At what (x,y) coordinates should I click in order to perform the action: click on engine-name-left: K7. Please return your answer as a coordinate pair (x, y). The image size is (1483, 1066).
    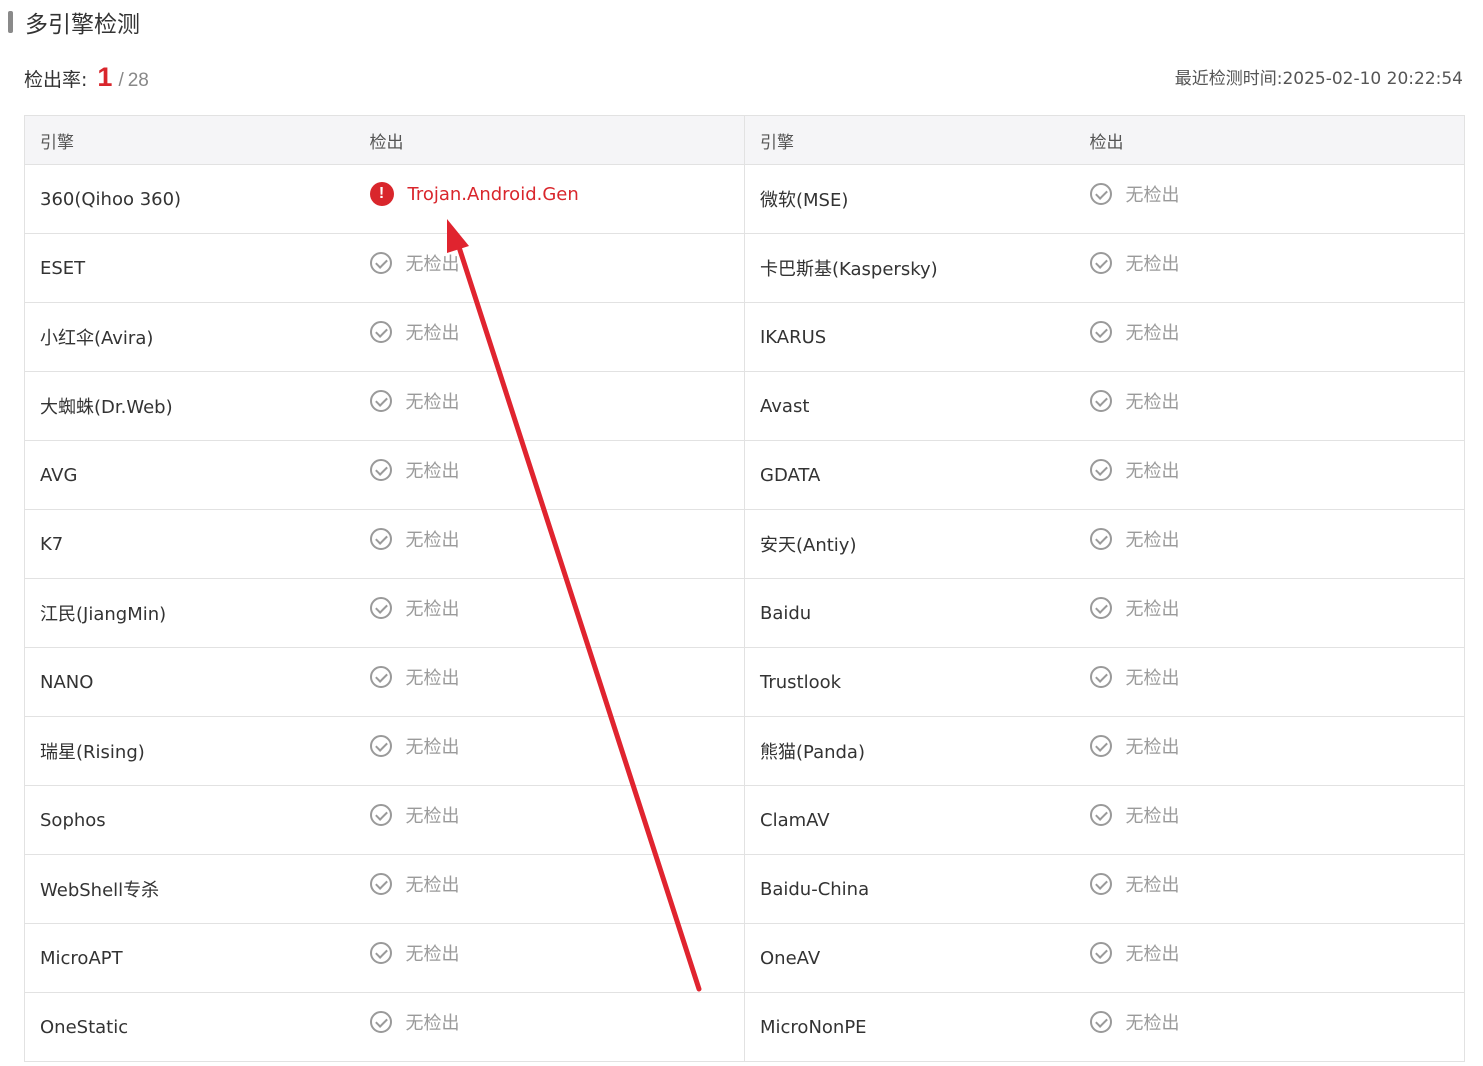
    Looking at the image, I should click on (189, 544).